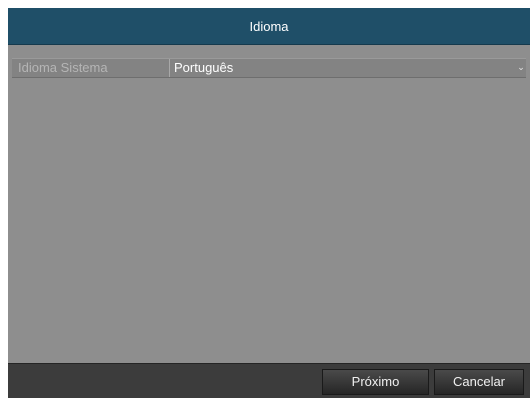 The image size is (530, 398). What do you see at coordinates (269, 380) in the screenshot?
I see `dialog-footer: Próximo Cancelar` at bounding box center [269, 380].